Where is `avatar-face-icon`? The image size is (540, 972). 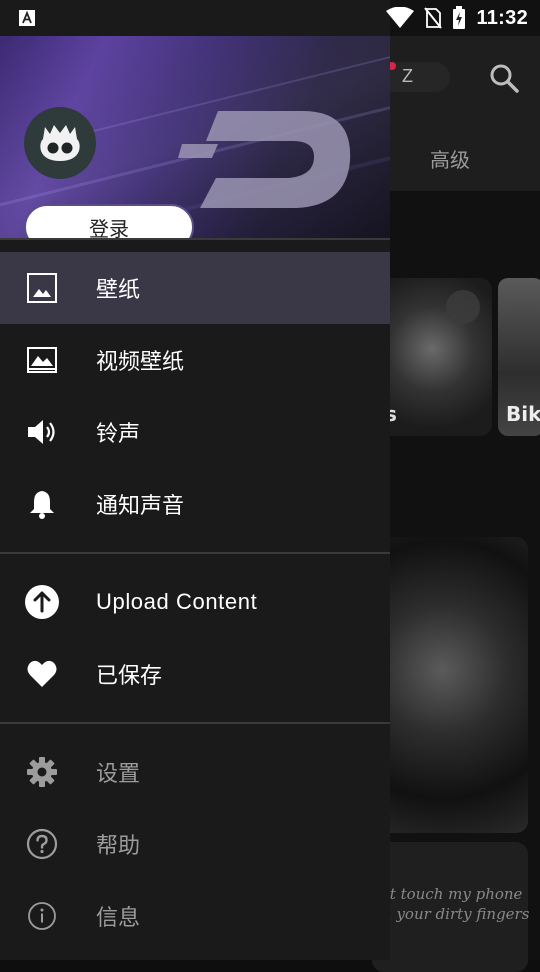 avatar-face-icon is located at coordinates (60, 143).